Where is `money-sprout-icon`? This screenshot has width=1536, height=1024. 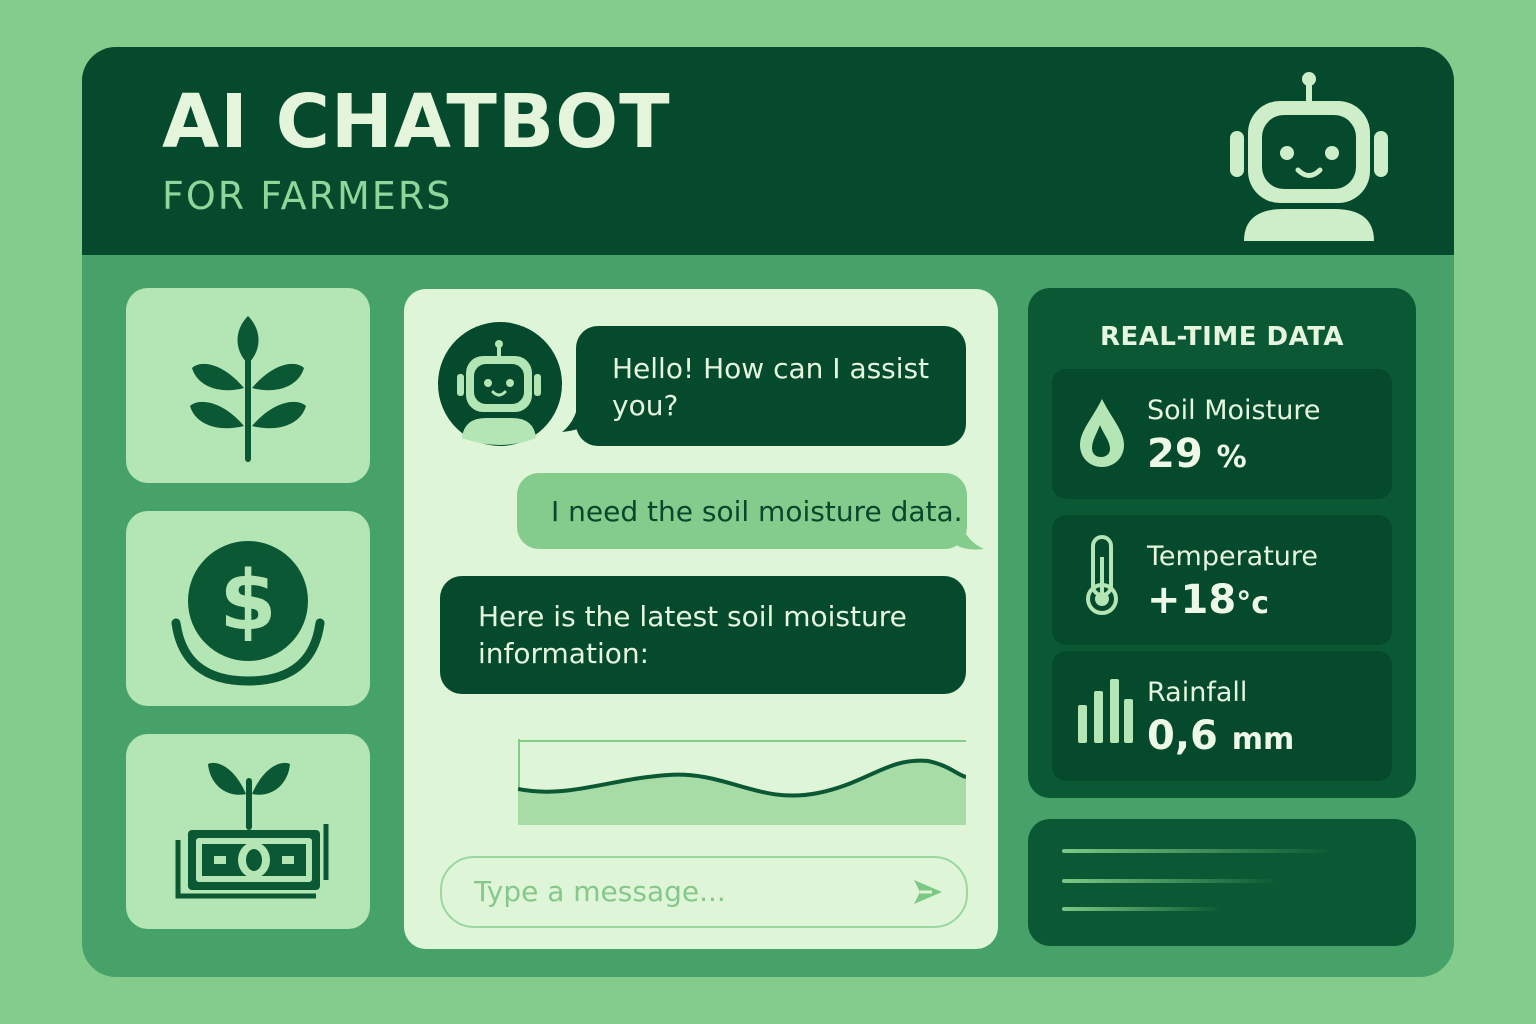
money-sprout-icon is located at coordinates (252, 830).